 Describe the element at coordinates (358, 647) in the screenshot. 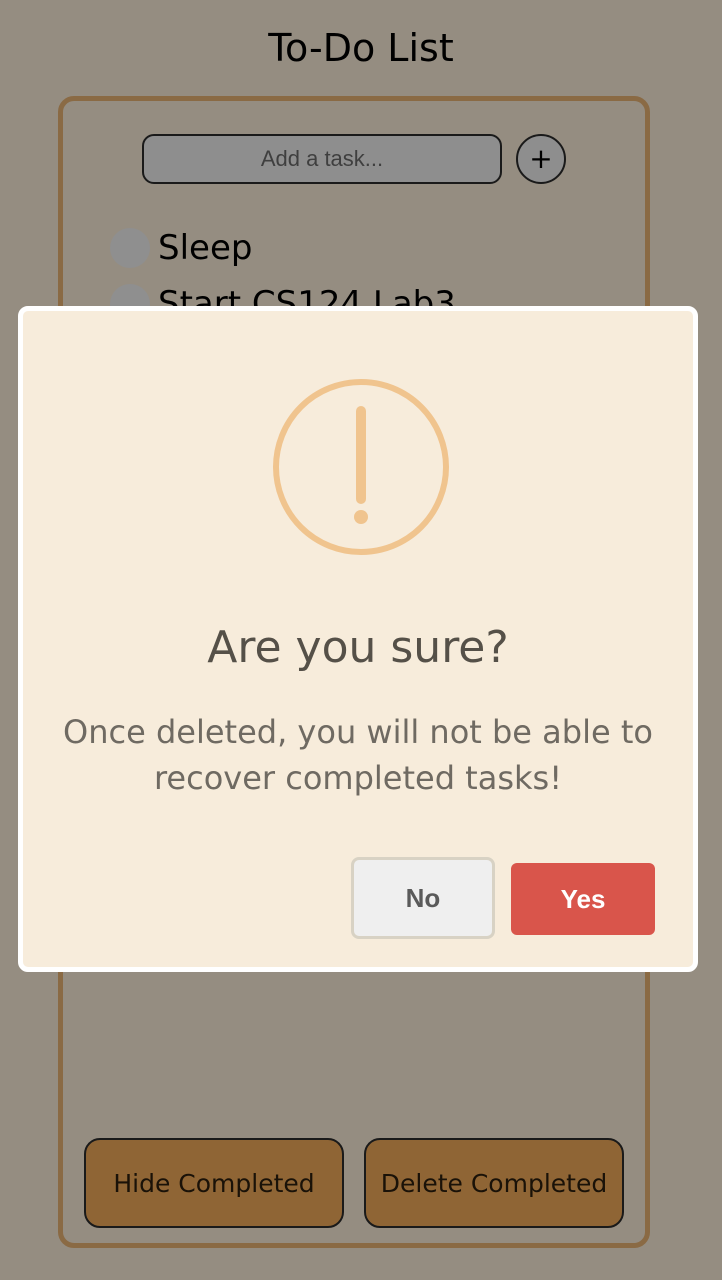

I see `dialog-title: Are you sure?` at that location.